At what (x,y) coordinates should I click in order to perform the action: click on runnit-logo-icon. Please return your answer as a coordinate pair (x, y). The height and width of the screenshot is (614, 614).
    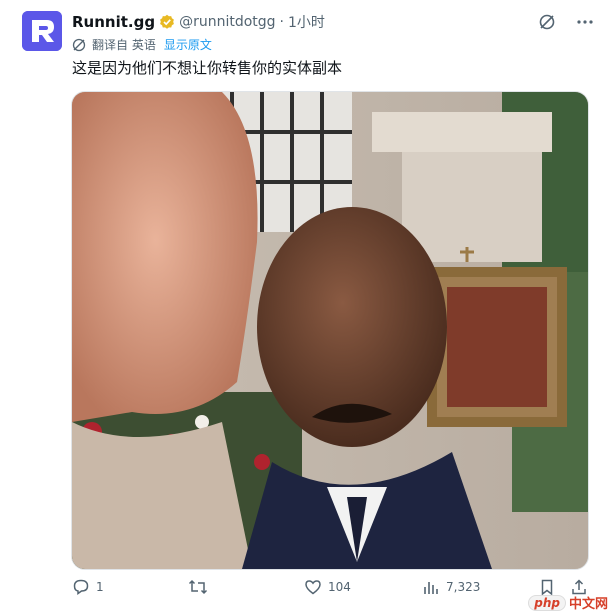
    Looking at the image, I should click on (42, 31).